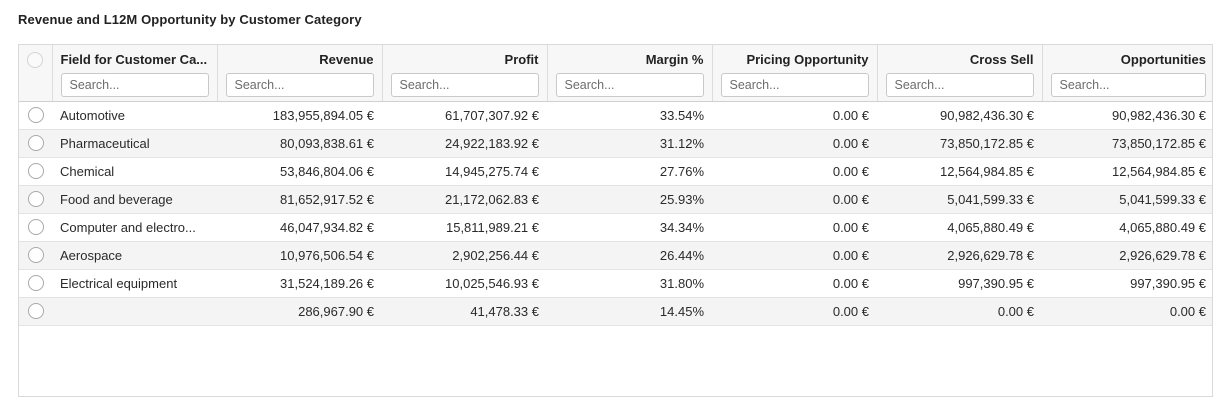 This screenshot has width=1231, height=411. I want to click on select-all-radio, so click(35, 59).